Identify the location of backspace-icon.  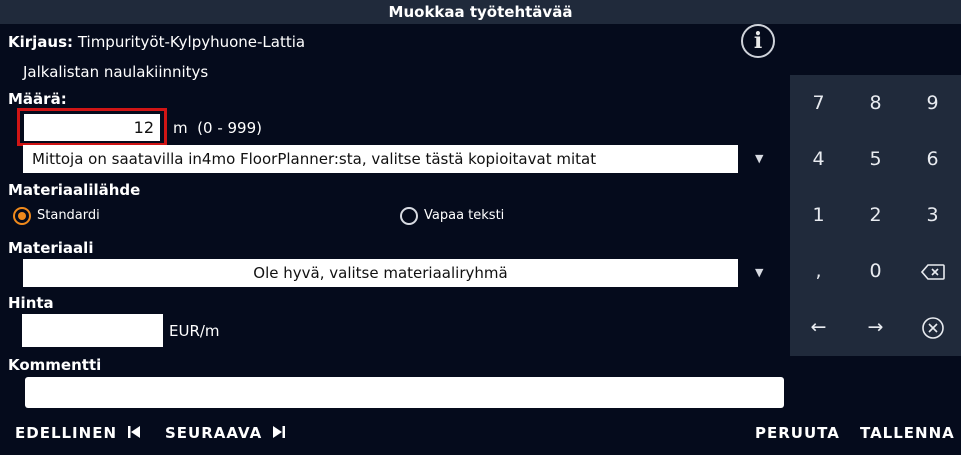
(932, 271).